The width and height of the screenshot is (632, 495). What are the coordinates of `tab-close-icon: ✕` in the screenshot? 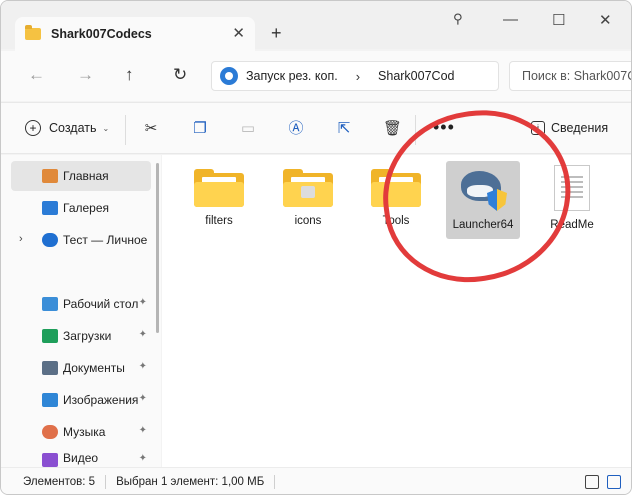 It's located at (238, 33).